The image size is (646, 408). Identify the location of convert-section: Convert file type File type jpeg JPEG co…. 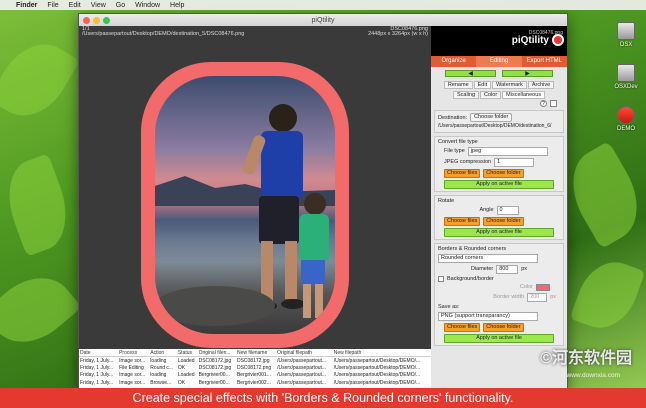
(499, 163).